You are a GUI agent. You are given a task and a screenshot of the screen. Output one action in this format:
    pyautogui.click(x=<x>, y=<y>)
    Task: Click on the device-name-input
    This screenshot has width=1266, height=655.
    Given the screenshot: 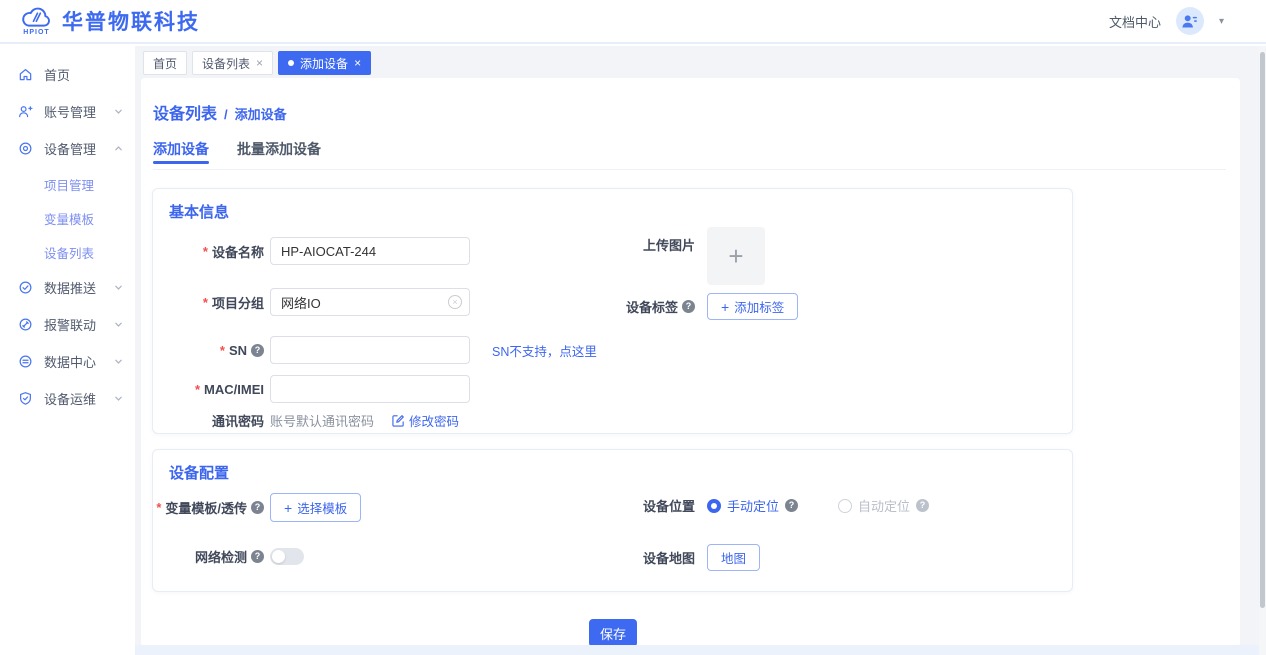 What is the action you would take?
    pyautogui.click(x=370, y=251)
    